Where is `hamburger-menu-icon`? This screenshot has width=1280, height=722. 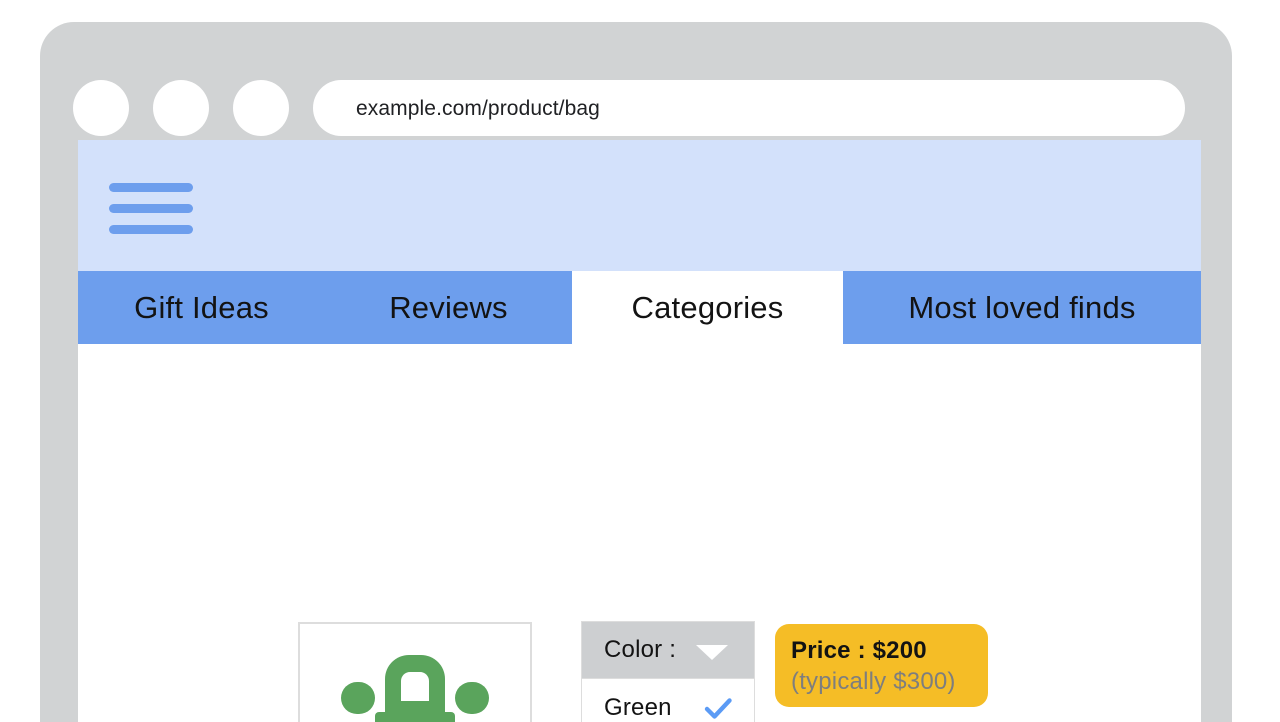
hamburger-menu-icon is located at coordinates (154, 209).